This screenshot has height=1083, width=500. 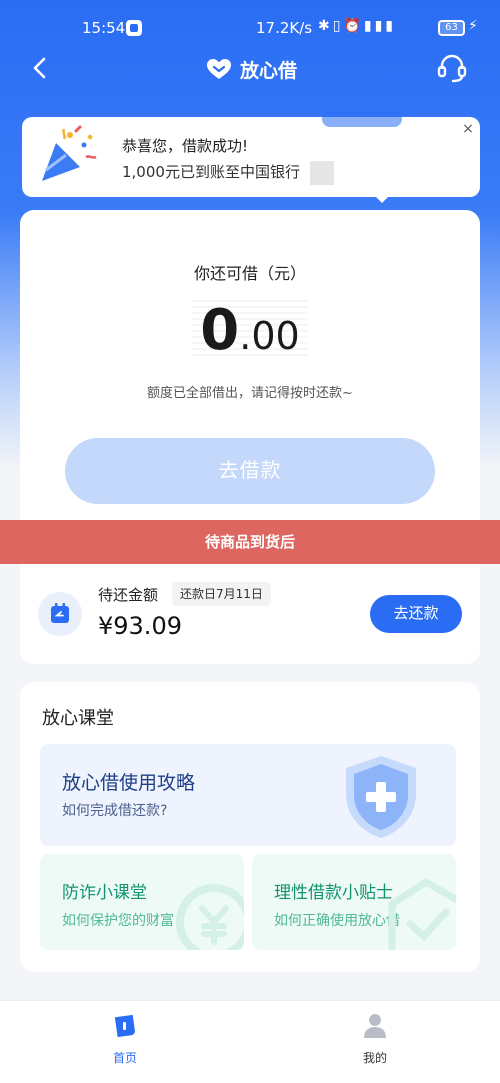 What do you see at coordinates (104, 28) in the screenshot?
I see `status-time: 15:54` at bounding box center [104, 28].